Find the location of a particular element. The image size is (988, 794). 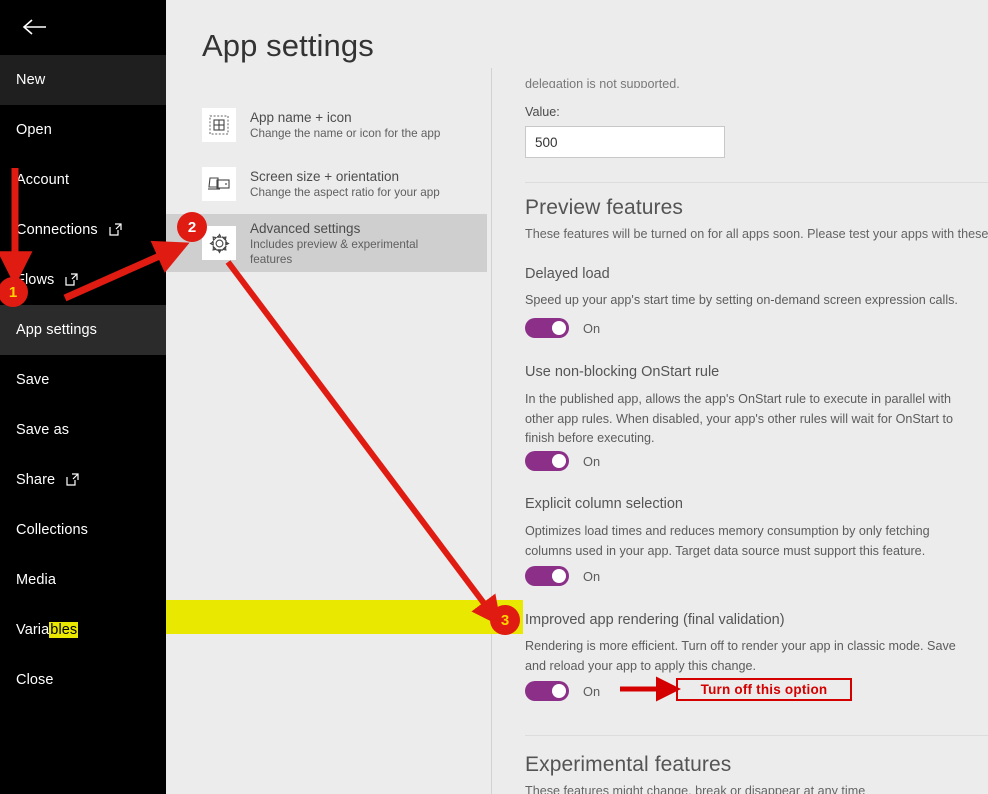

sidebar-item-connections: Connections is located at coordinates (83, 230).